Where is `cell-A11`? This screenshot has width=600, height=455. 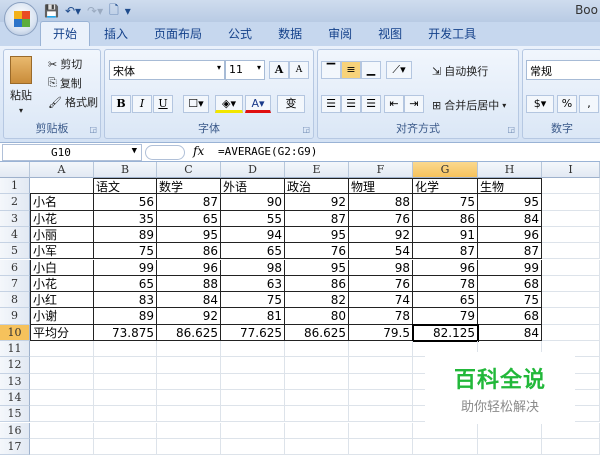
cell-A11 is located at coordinates (62, 349).